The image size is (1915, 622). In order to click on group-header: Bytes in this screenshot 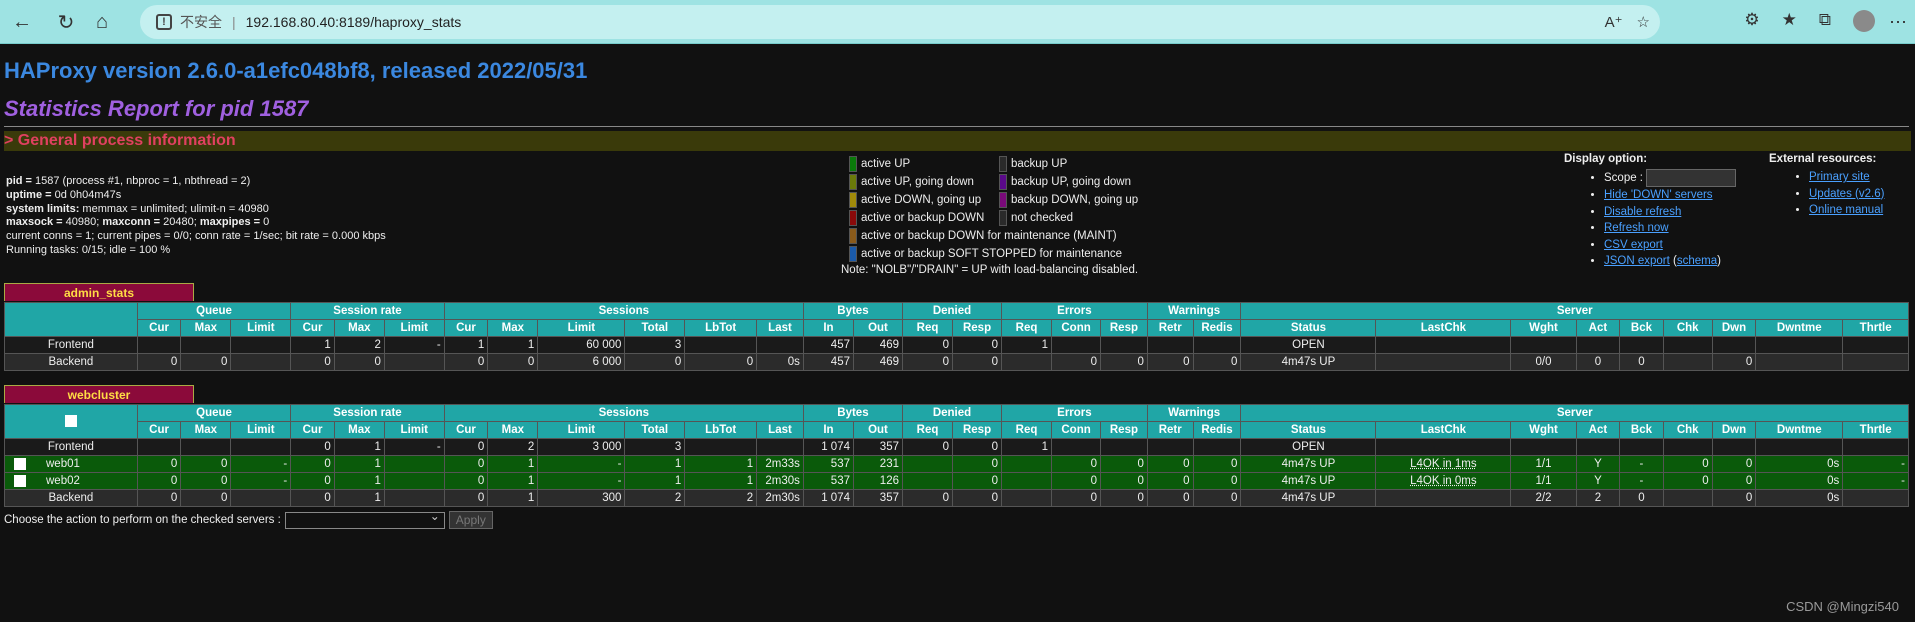, I will do `click(852, 311)`.